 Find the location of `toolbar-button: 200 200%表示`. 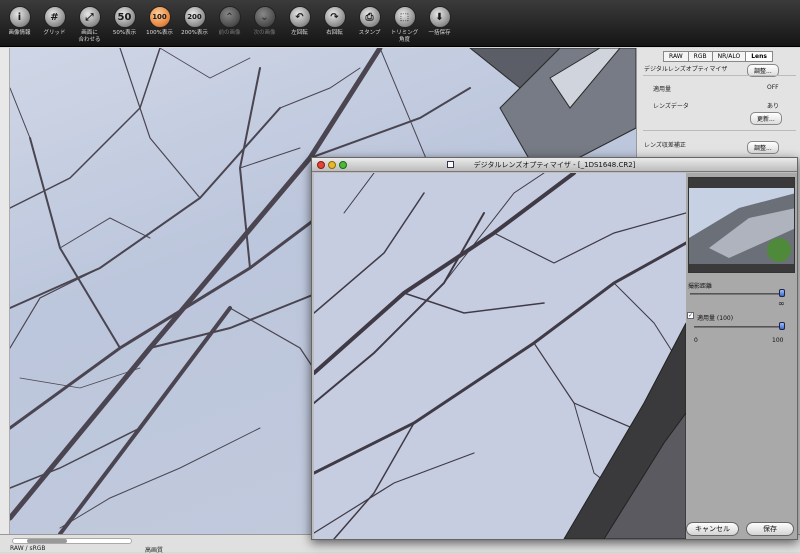

toolbar-button: 200 200%表示 is located at coordinates (194, 21).